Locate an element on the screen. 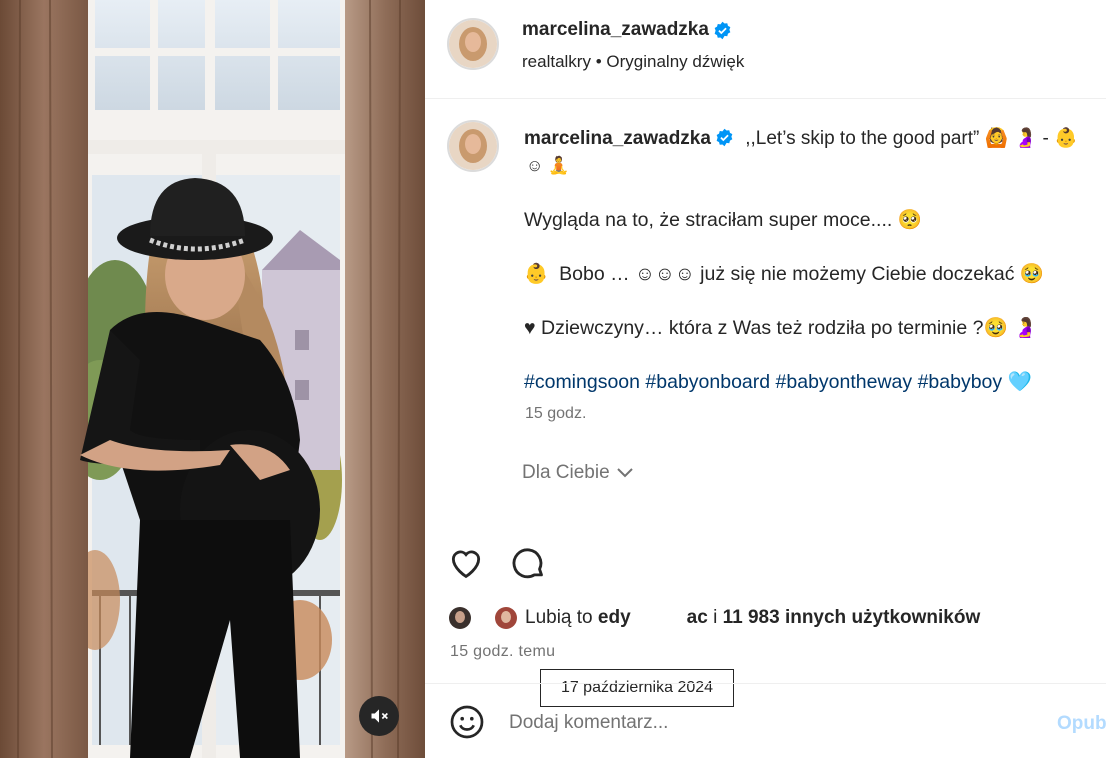 This screenshot has width=1106, height=758. comment-input is located at coordinates (769, 723).